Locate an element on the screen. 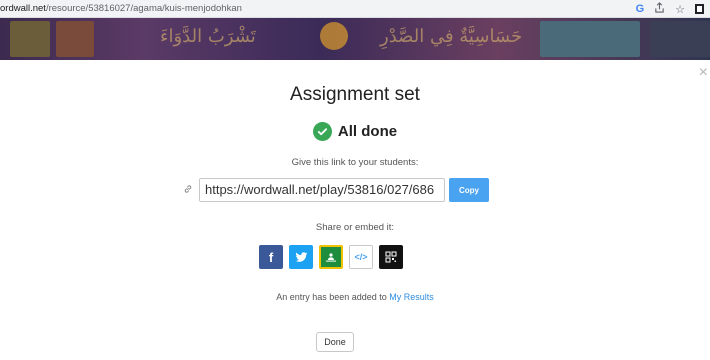  entry-note: An entry has been added to My Results is located at coordinates (355, 297).